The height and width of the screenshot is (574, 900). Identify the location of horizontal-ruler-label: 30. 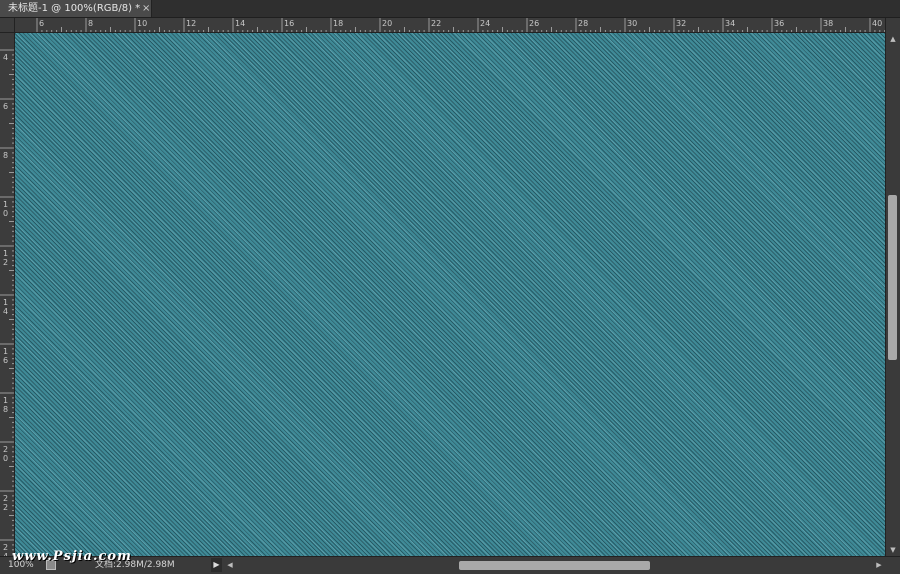
(632, 23).